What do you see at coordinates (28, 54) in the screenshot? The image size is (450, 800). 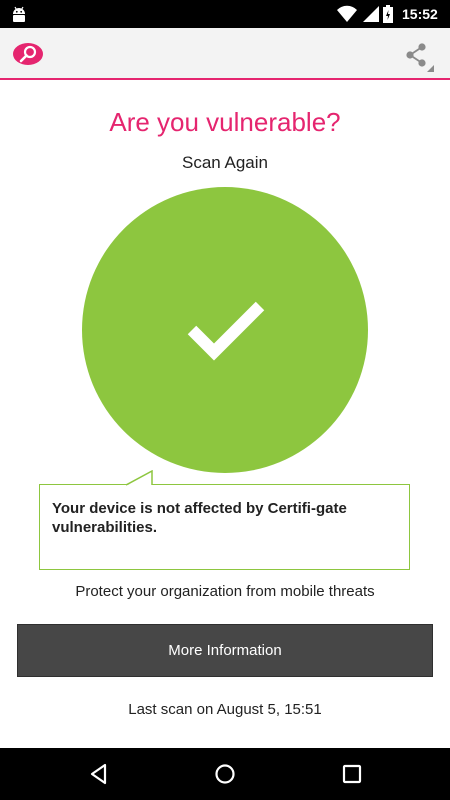 I see `app-logo-icon` at bounding box center [28, 54].